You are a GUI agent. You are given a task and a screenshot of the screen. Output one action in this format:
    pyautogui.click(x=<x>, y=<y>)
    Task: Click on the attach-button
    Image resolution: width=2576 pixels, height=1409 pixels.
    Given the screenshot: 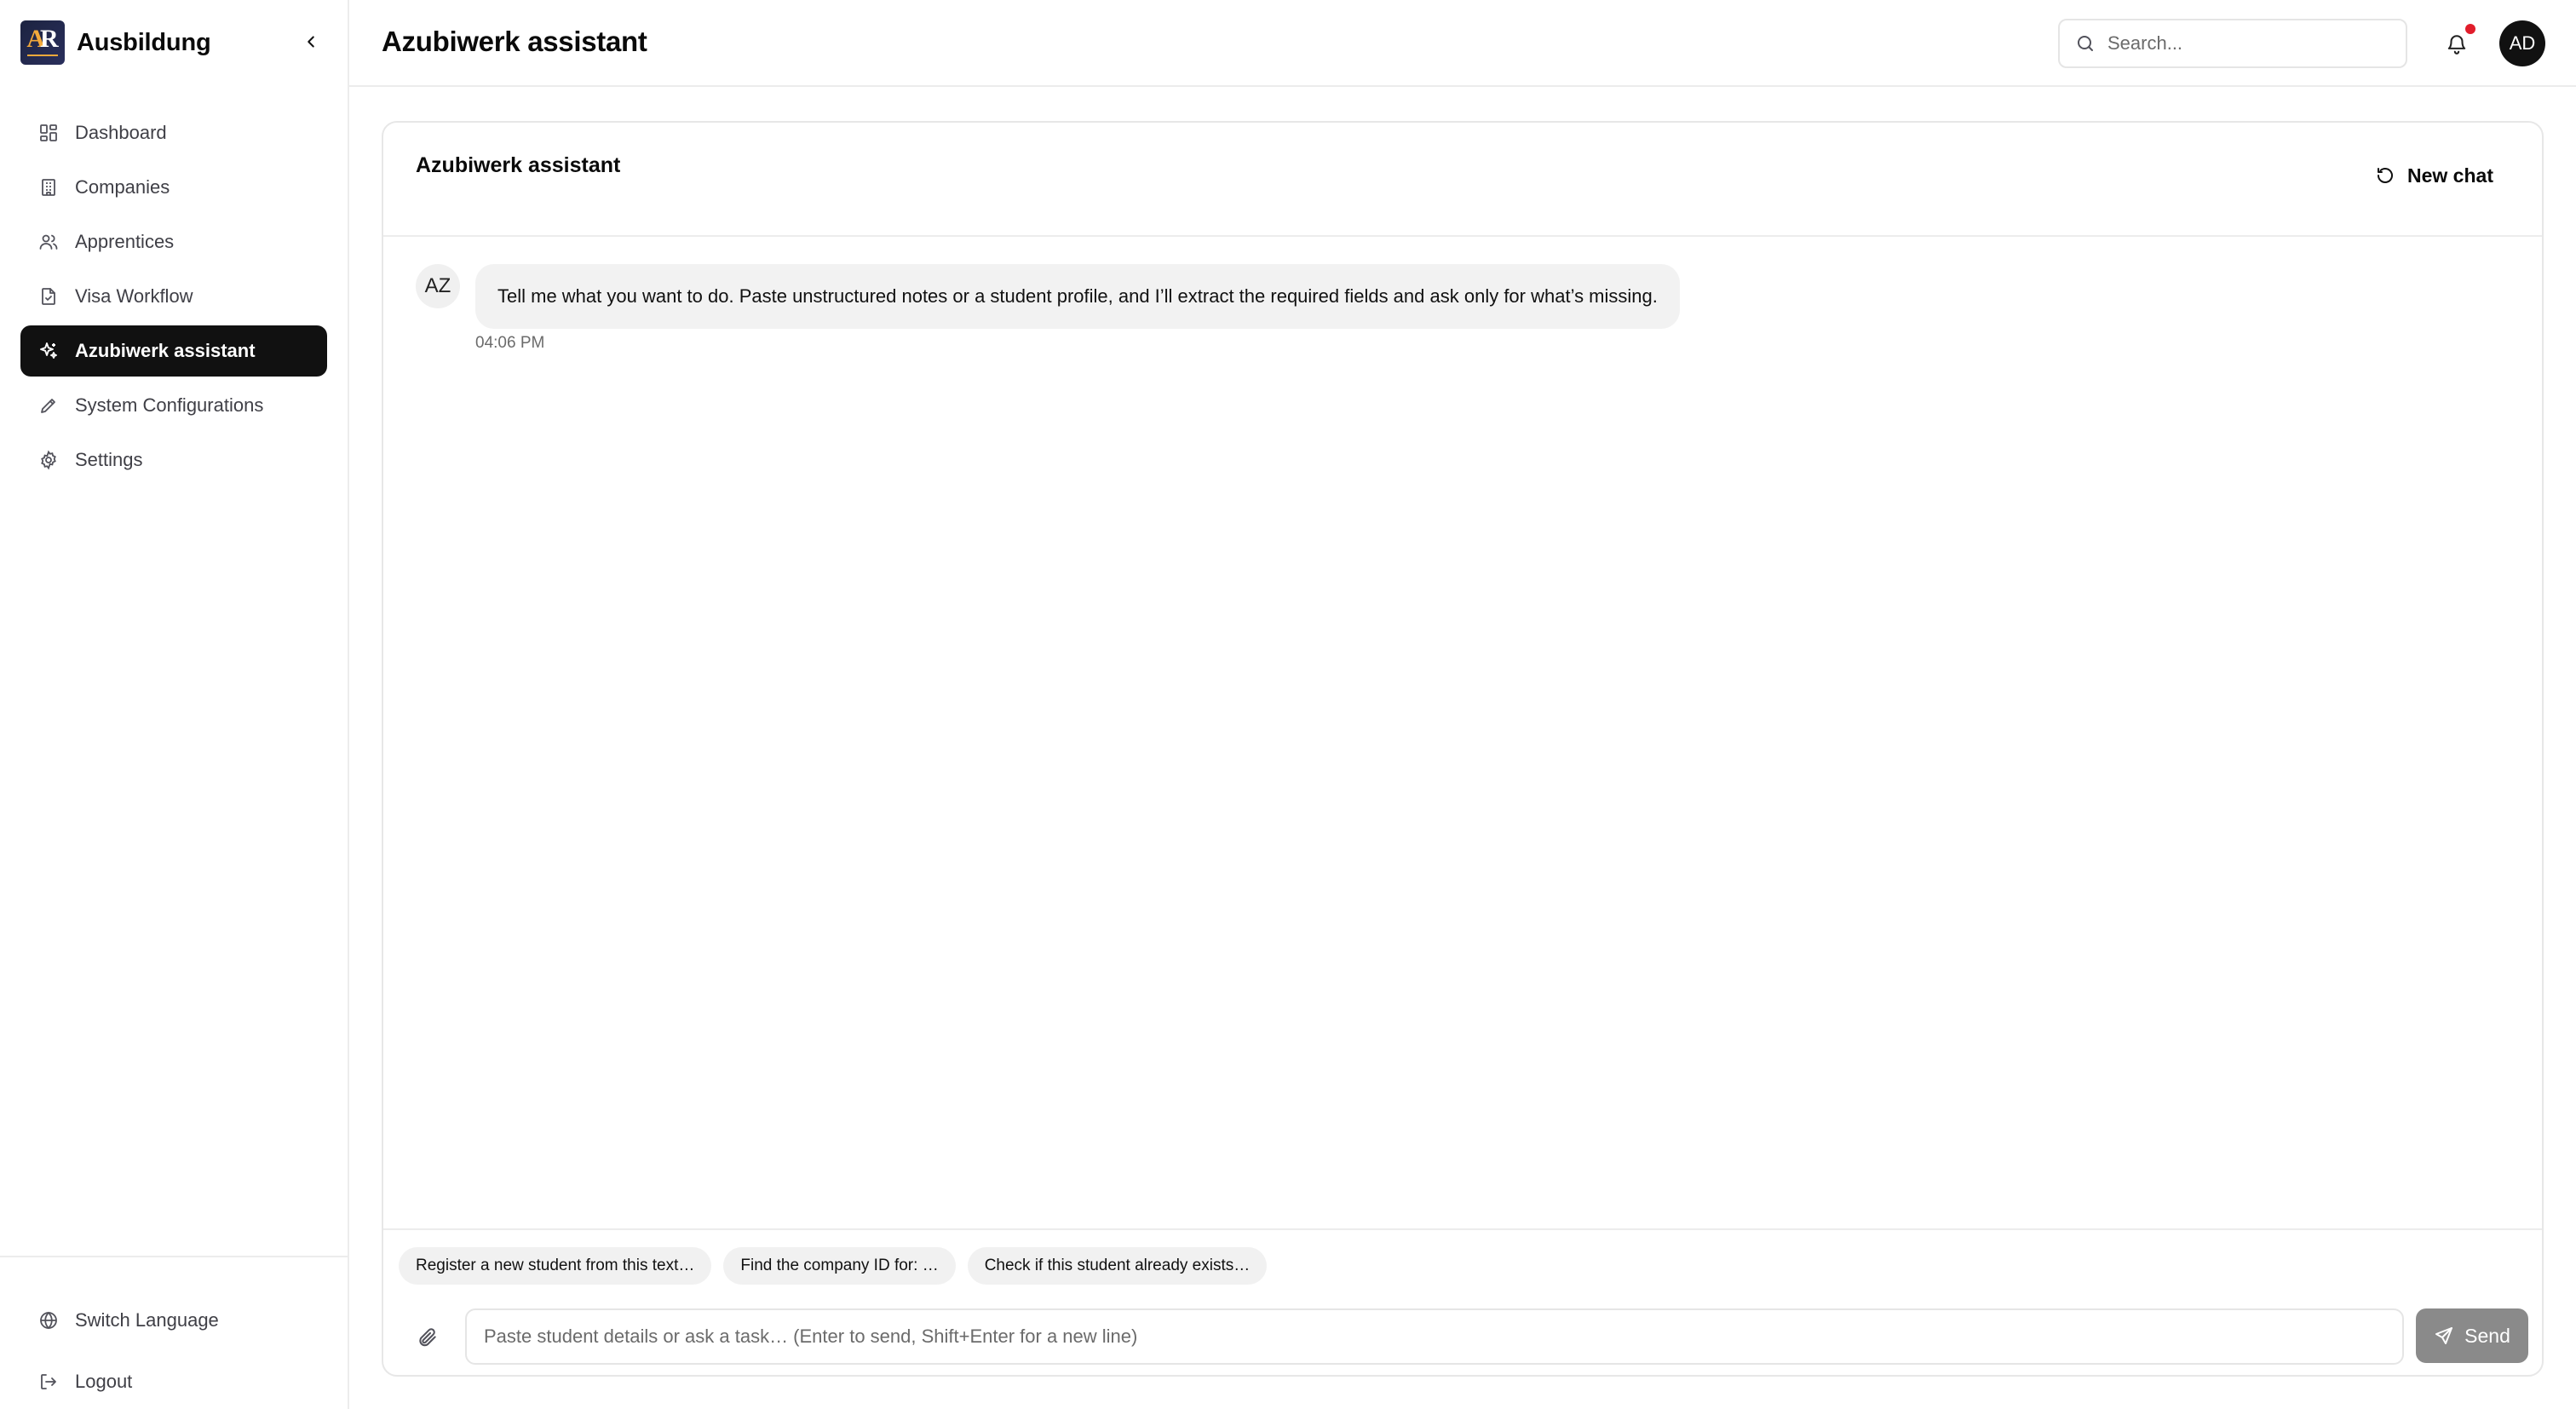 What is the action you would take?
    pyautogui.click(x=428, y=1337)
    